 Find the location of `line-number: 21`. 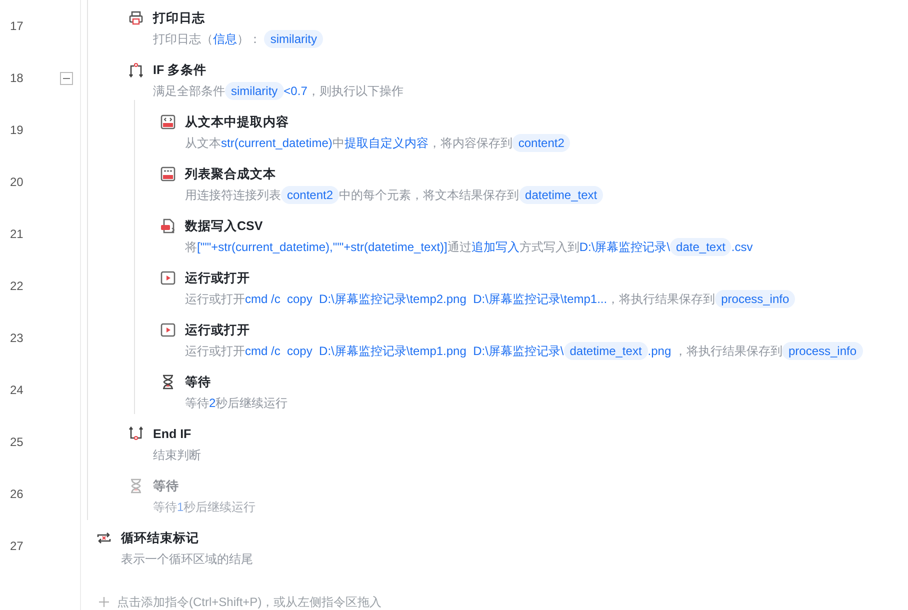

line-number: 21 is located at coordinates (17, 234).